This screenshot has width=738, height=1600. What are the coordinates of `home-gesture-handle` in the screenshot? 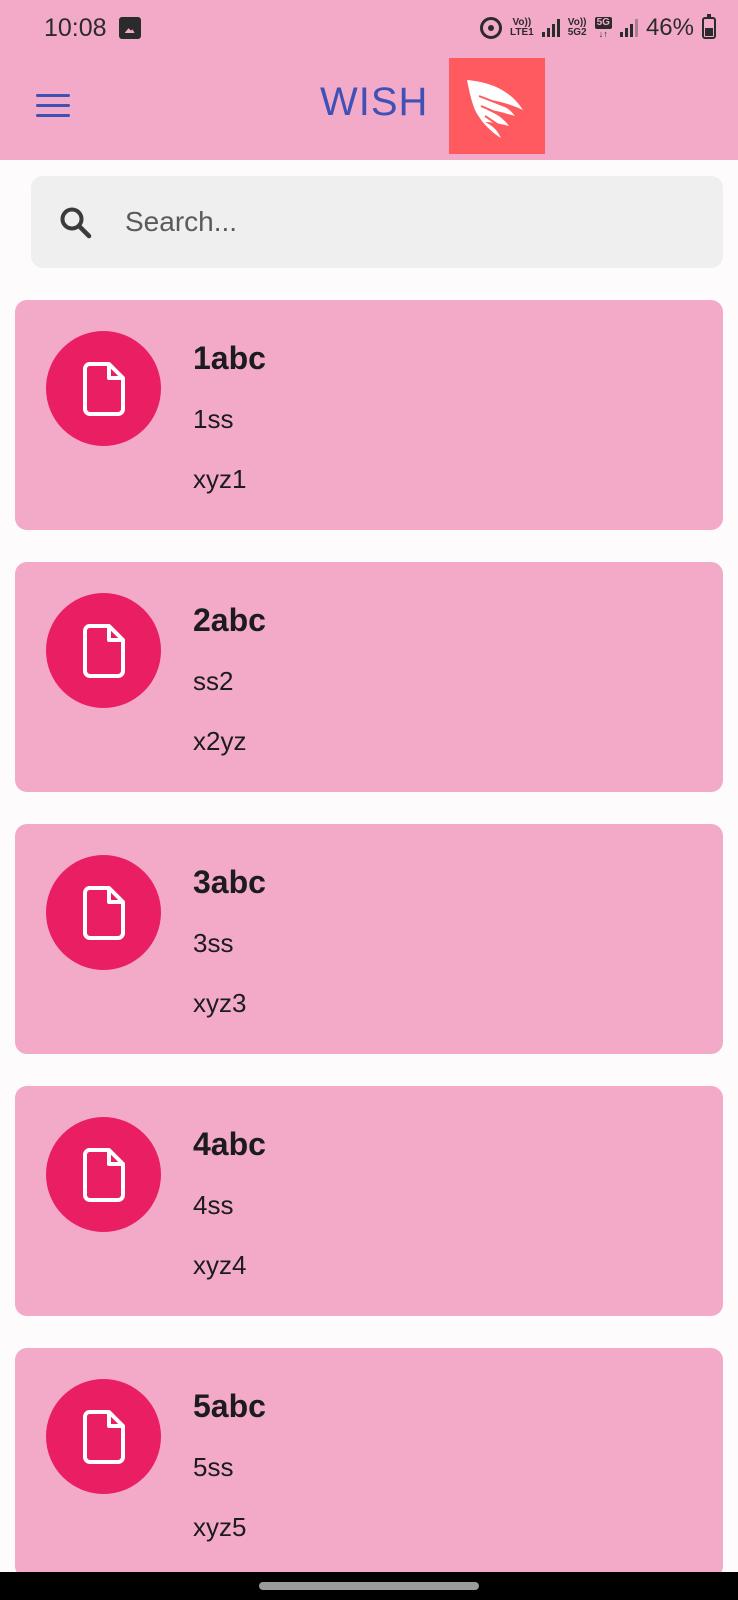 It's located at (369, 1586).